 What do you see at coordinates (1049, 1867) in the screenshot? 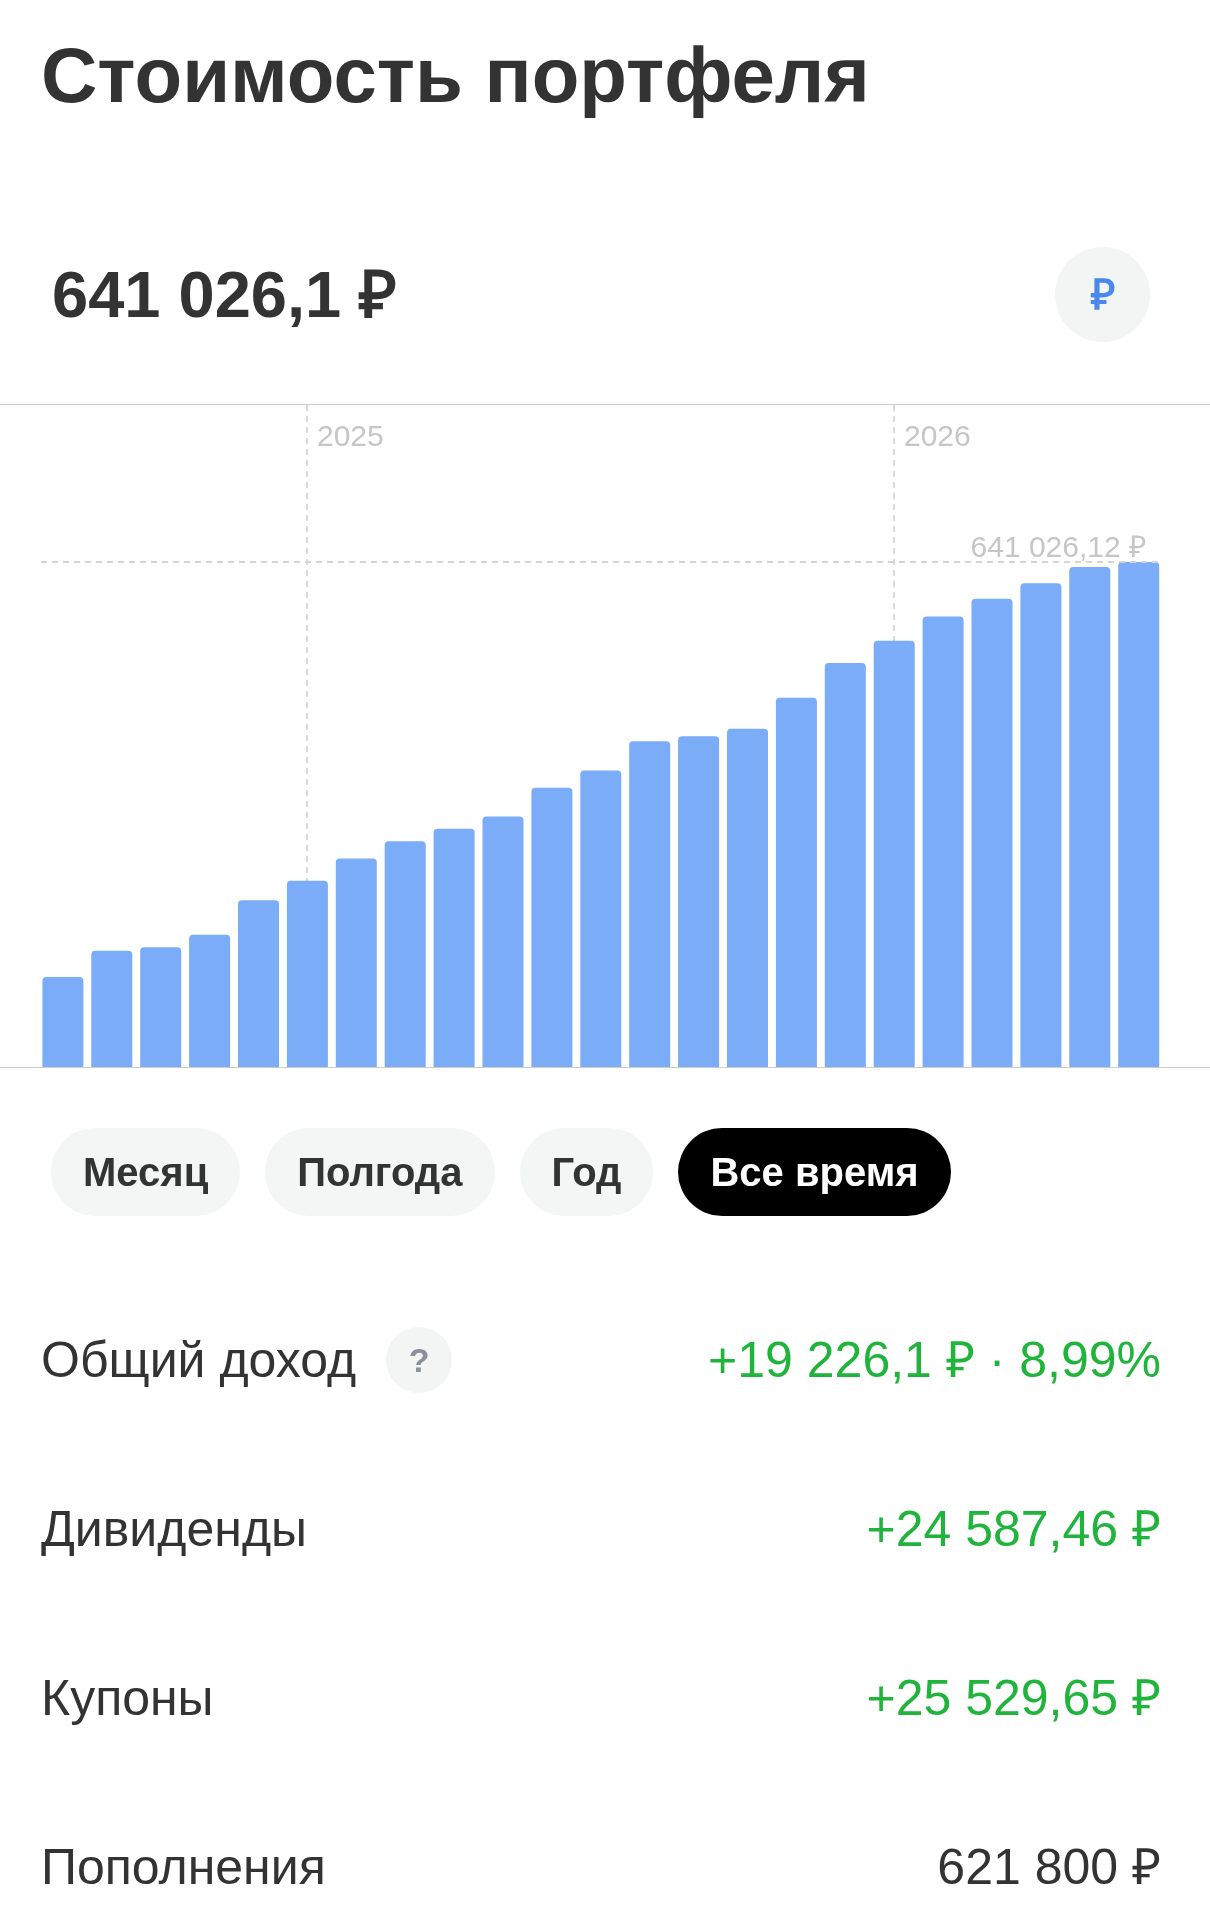
I see `stat-value: 621 800 ₽` at bounding box center [1049, 1867].